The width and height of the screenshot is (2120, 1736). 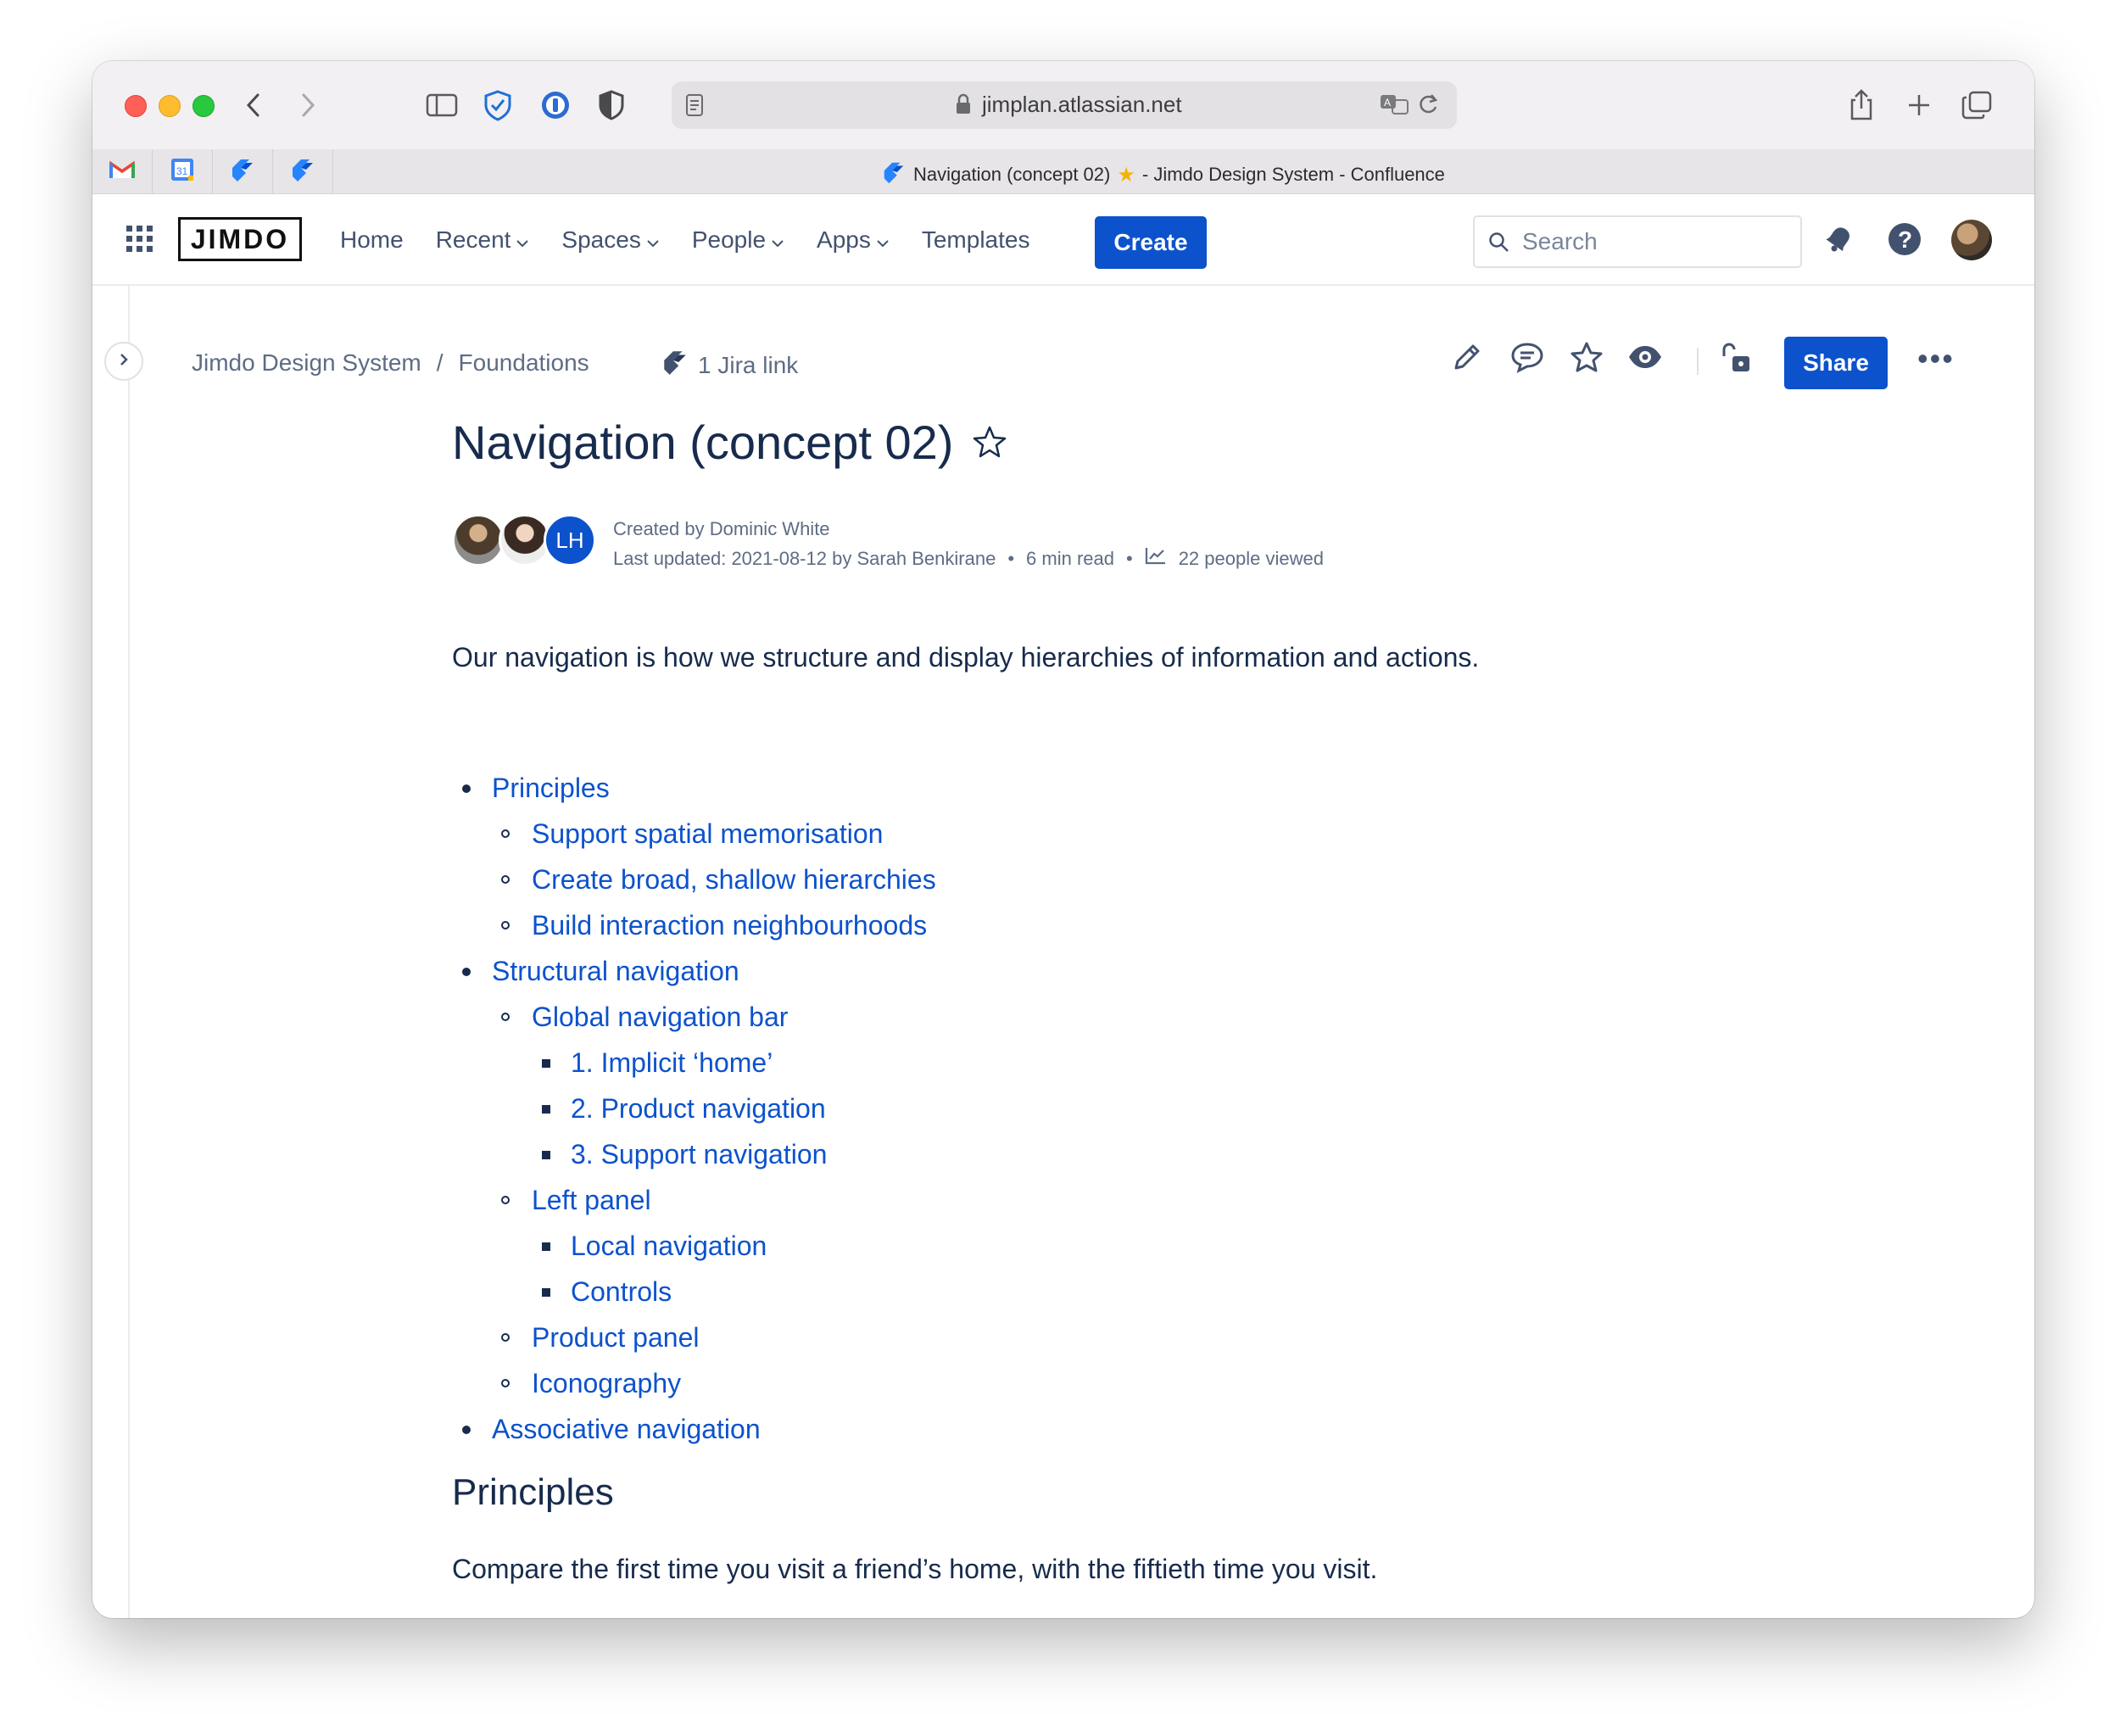 I want to click on toc-link: 3. Support navigation, so click(x=699, y=1154).